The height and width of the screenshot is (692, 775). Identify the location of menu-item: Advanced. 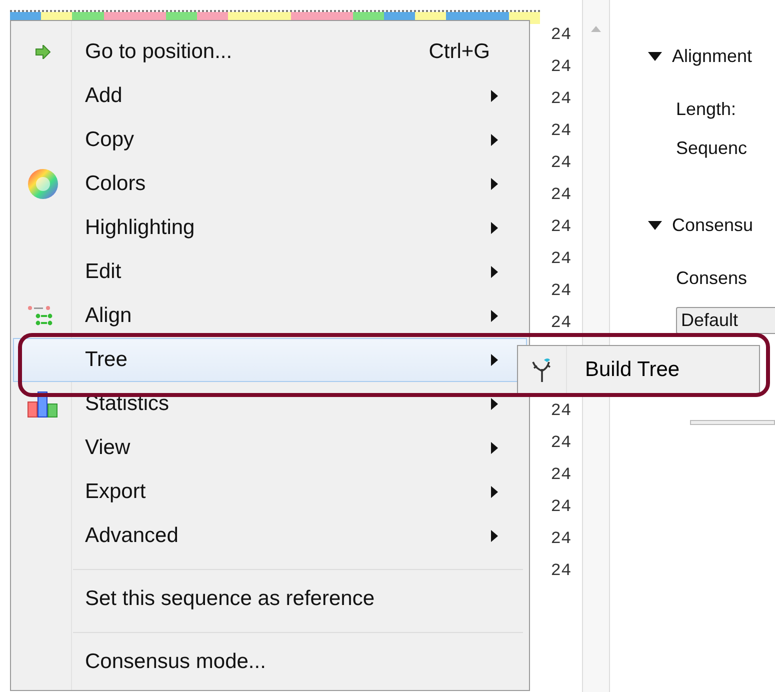
(270, 536).